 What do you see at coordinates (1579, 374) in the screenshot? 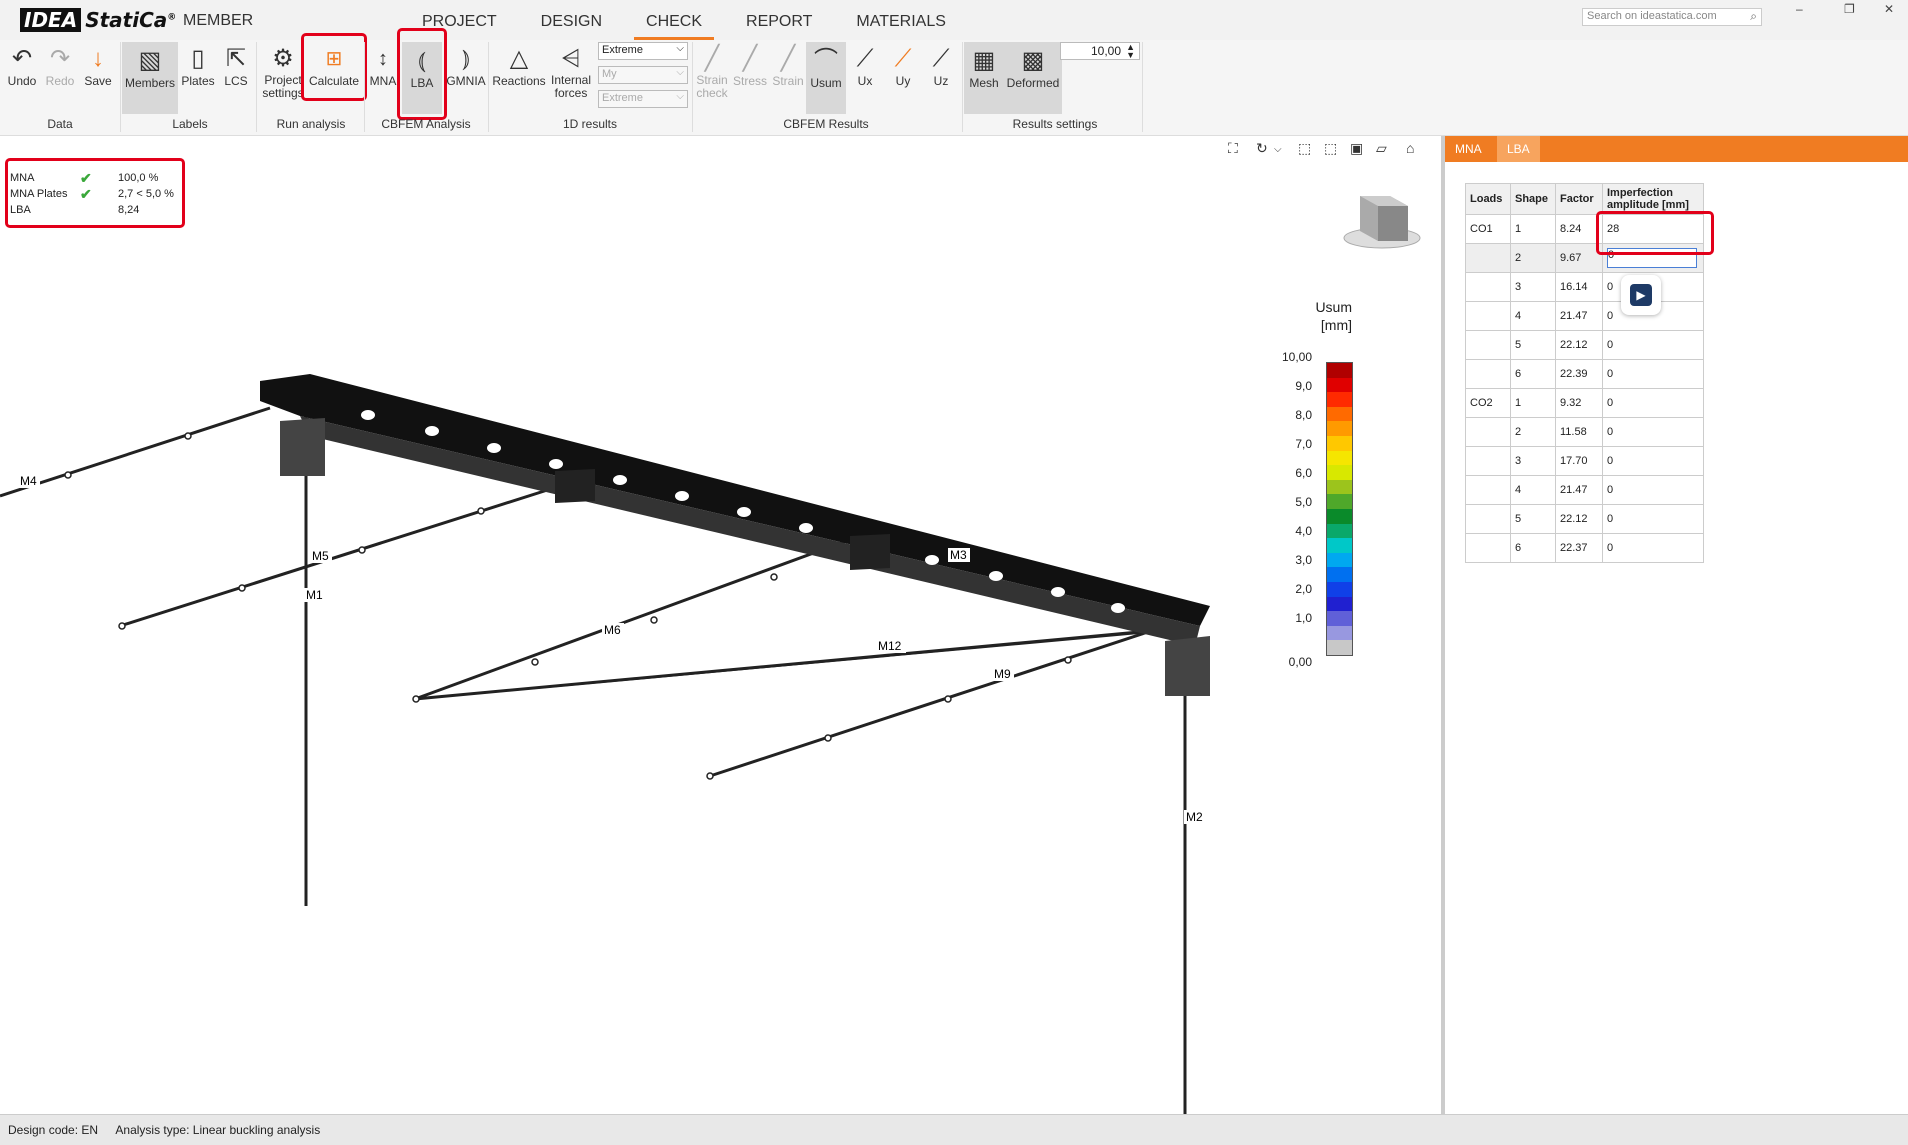
I see `table-cell: 22.39` at bounding box center [1579, 374].